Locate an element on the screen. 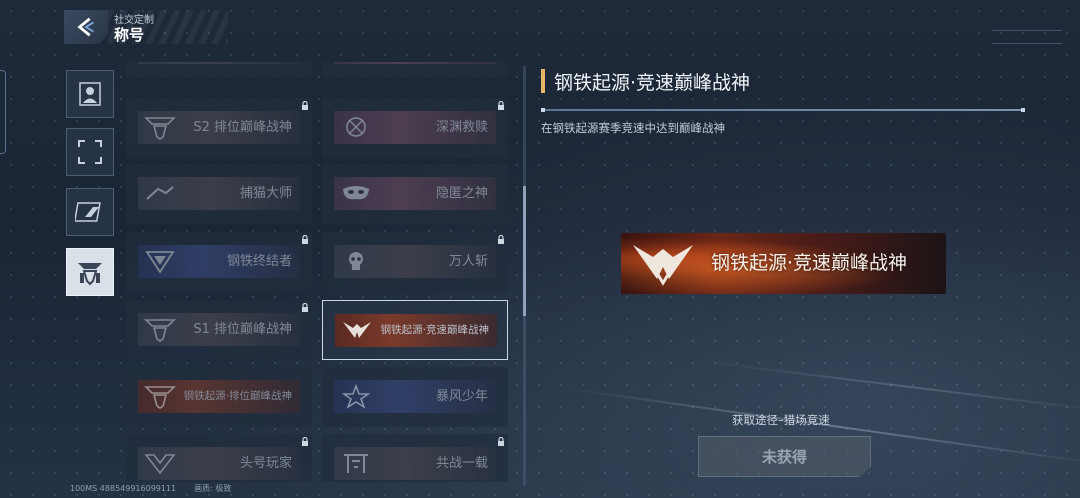 This screenshot has height=498, width=1080. title-cell-selected: 钢铁起源·竞速巅峰战神 is located at coordinates (415, 330).